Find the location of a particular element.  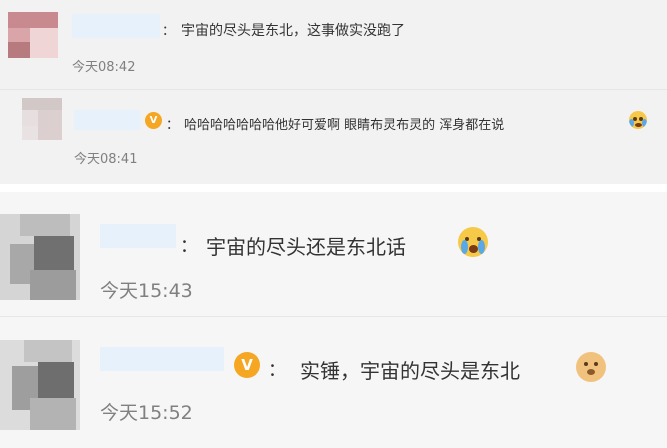

timestamp: 今天08:42 is located at coordinates (104, 67).